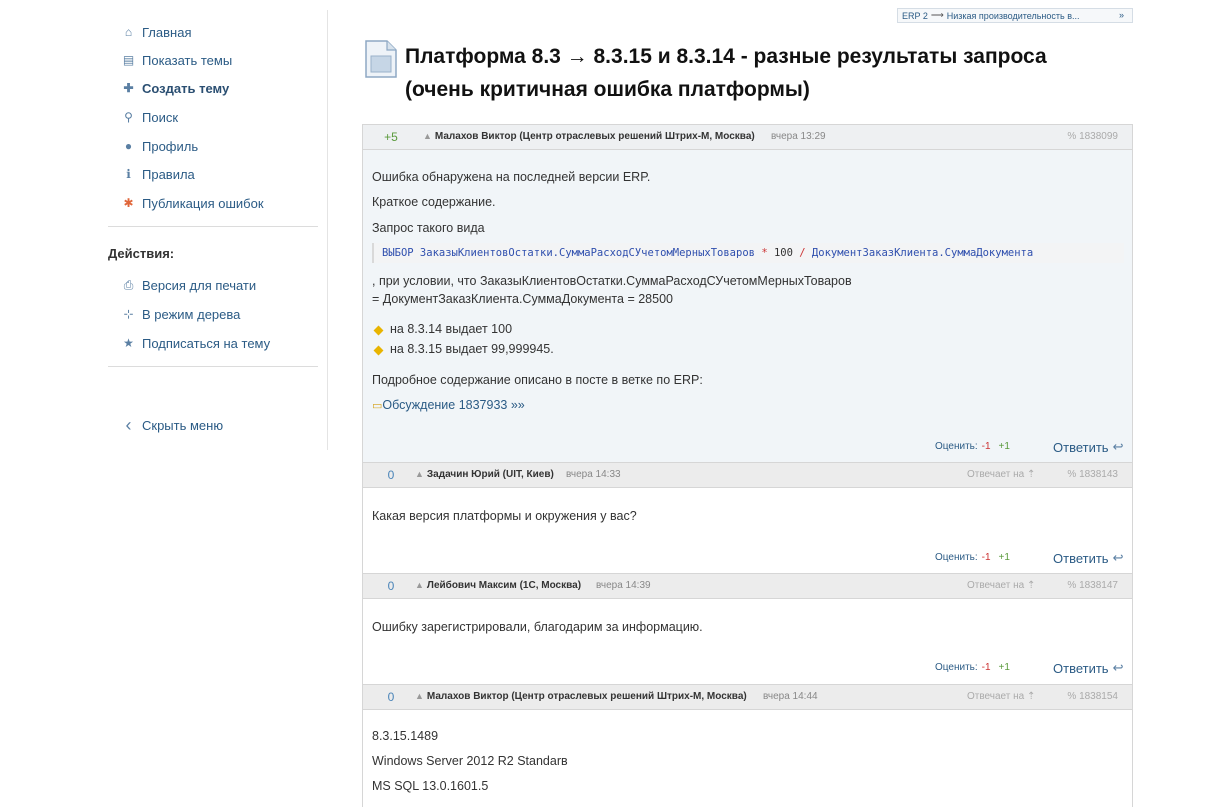  Describe the element at coordinates (128, 88) in the screenshot. I see `plus-icon: ✚` at that location.